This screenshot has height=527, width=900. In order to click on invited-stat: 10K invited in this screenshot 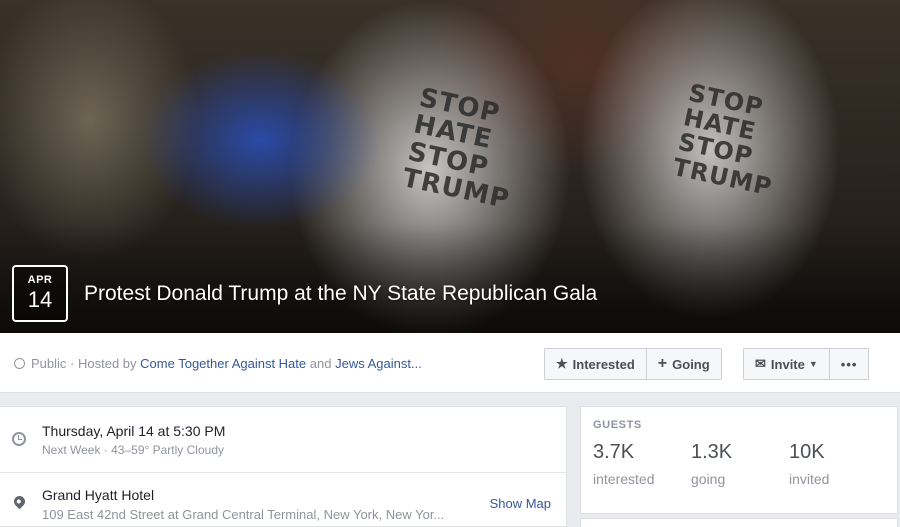, I will do `click(809, 464)`.